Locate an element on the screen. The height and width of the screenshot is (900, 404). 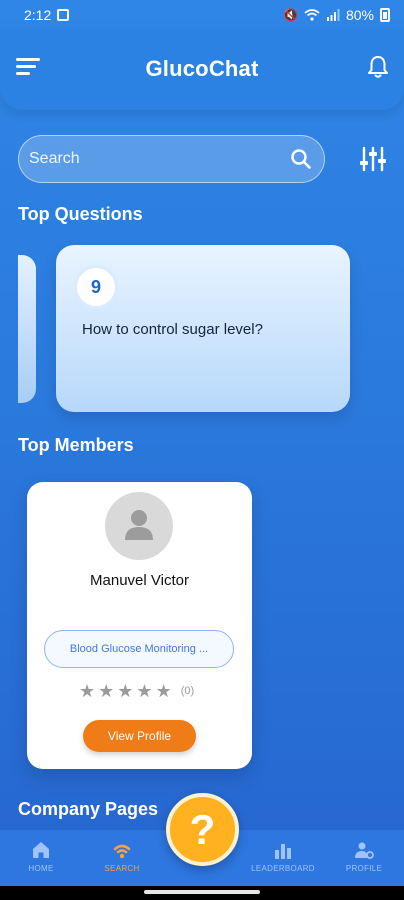
member-rating: ★ ★ ★ ★ ★ (0) is located at coordinates (136, 691).